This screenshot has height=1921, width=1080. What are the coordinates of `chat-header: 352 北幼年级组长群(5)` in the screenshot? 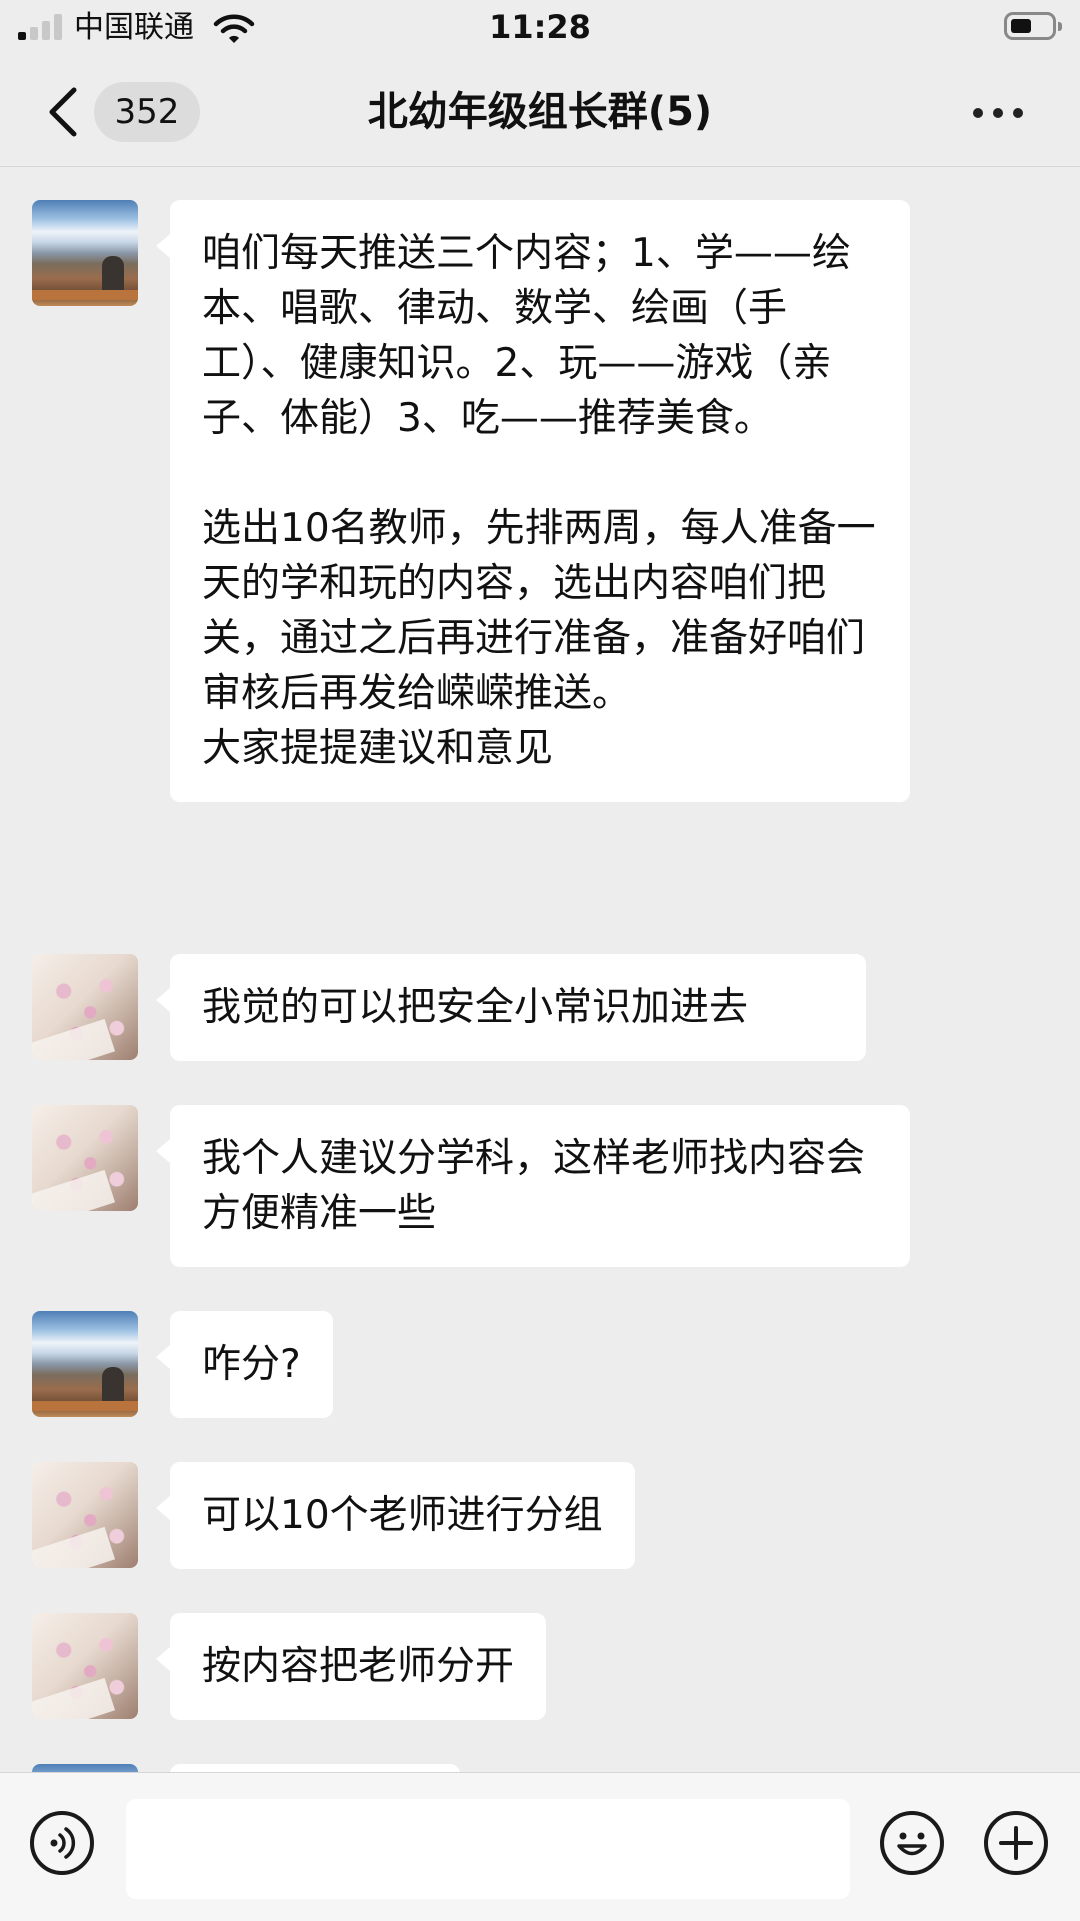 It's located at (540, 111).